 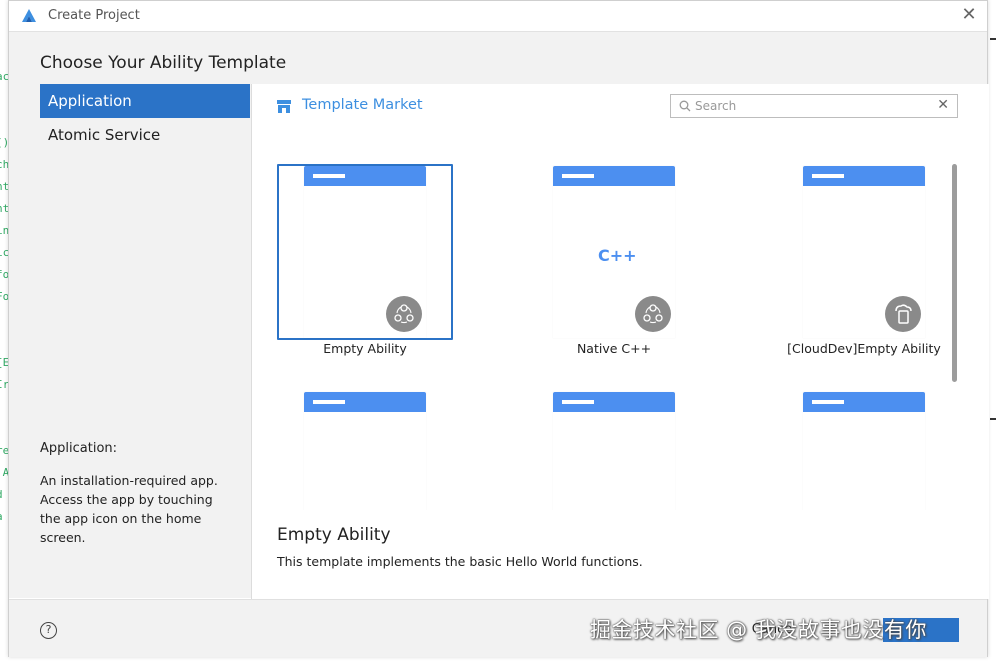 What do you see at coordinates (758, 630) in the screenshot?
I see `watermark: 掘金技术社区 @ 我没故事也没有你` at bounding box center [758, 630].